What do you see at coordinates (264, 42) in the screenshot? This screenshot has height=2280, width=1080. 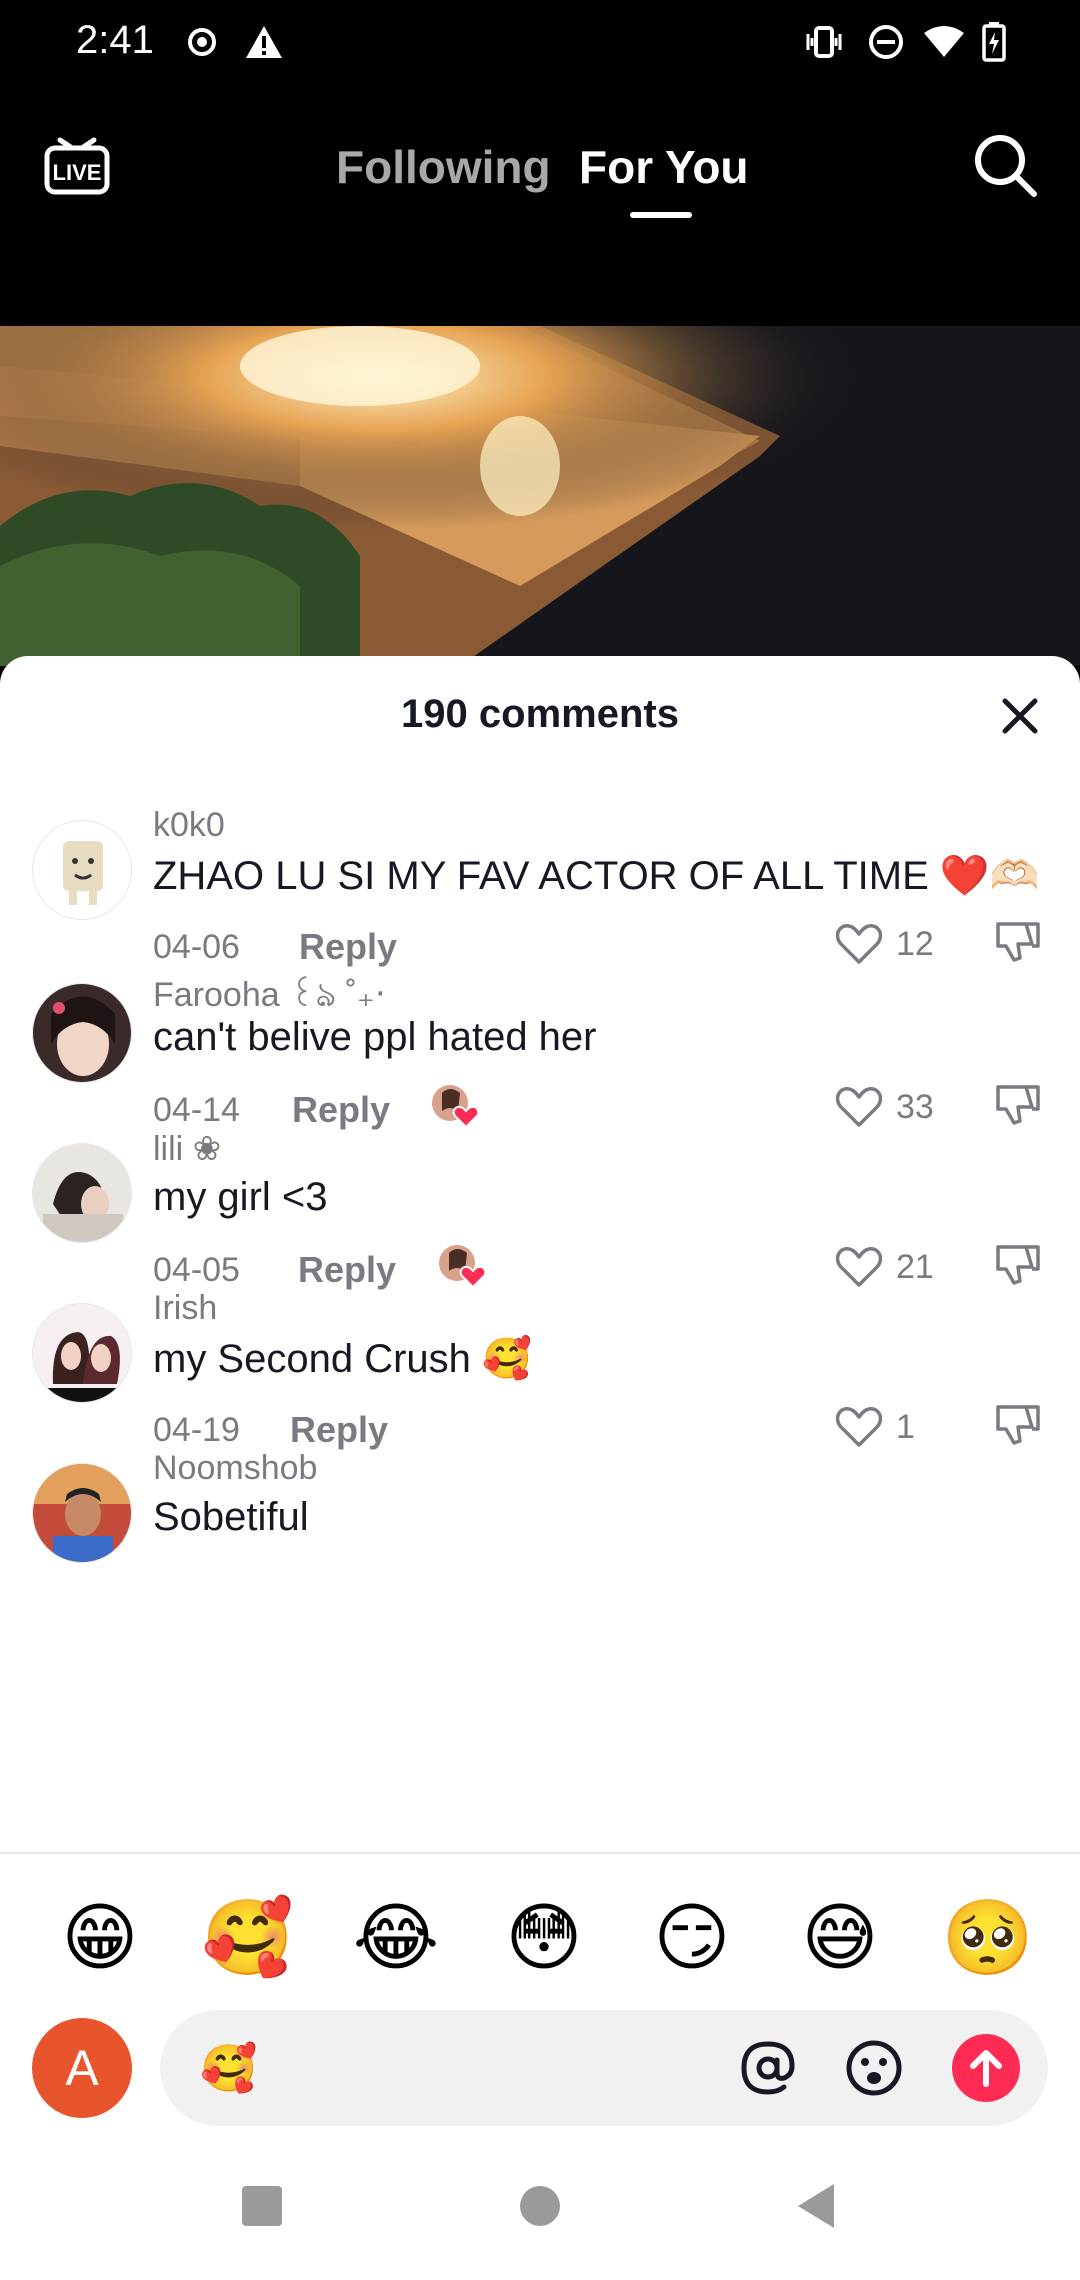 I see `warning-icon` at bounding box center [264, 42].